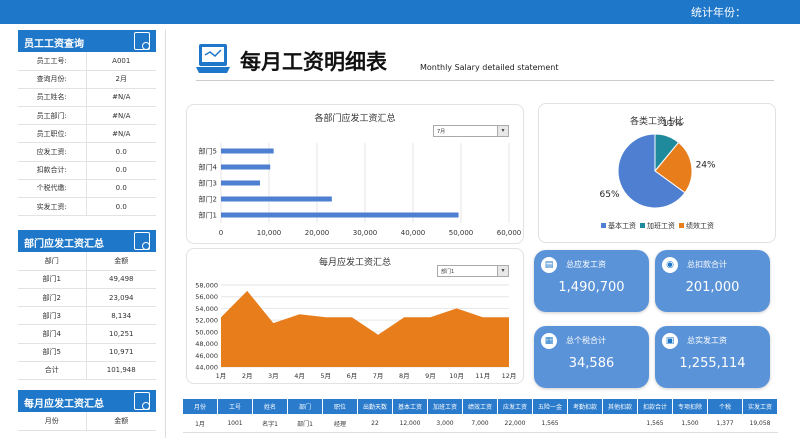 The height and width of the screenshot is (438, 800). I want to click on query-label: 个税代缴:, so click(52, 189).